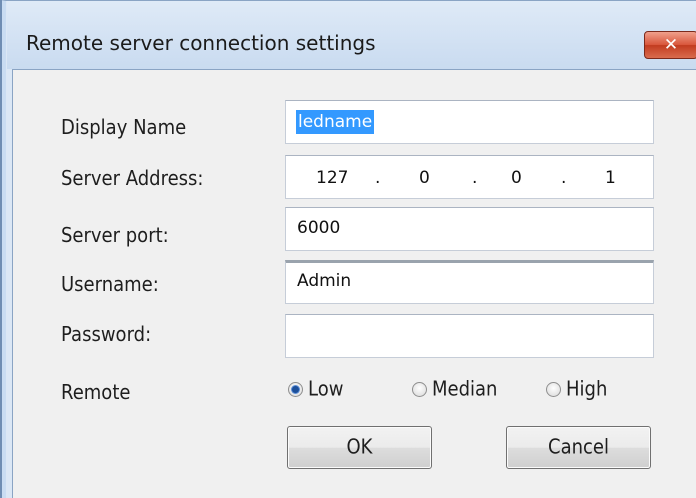 The image size is (696, 498). I want to click on radio-low-indicator, so click(295, 389).